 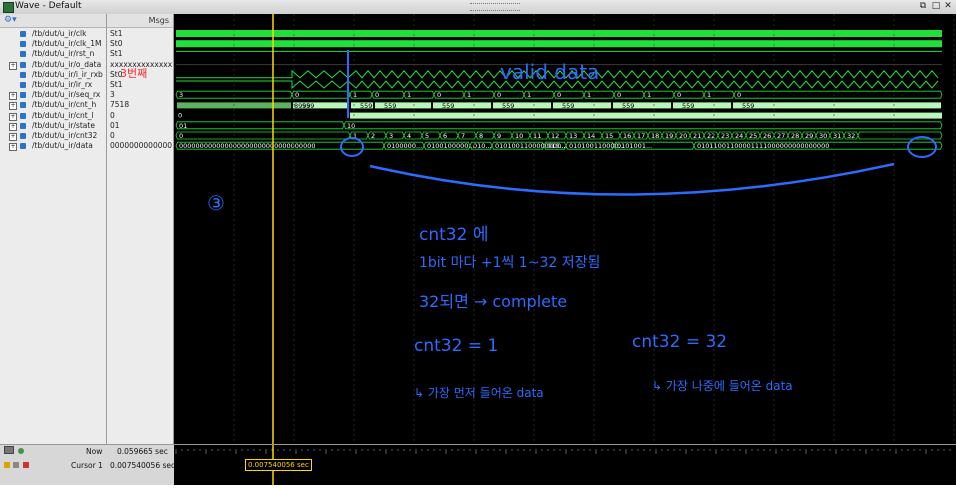 What do you see at coordinates (923, 6) in the screenshot?
I see `undock-icon: ⧉` at bounding box center [923, 6].